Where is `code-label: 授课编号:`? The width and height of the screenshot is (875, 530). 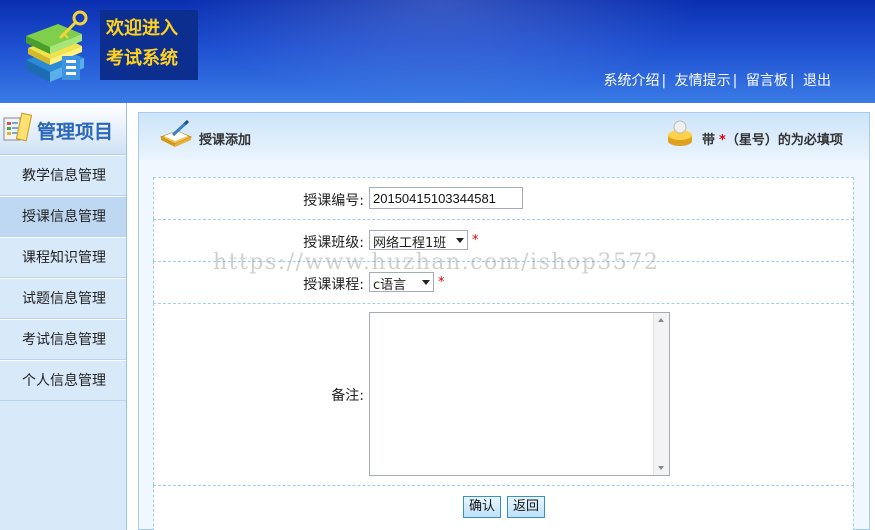 code-label: 授课编号: is located at coordinates (333, 201).